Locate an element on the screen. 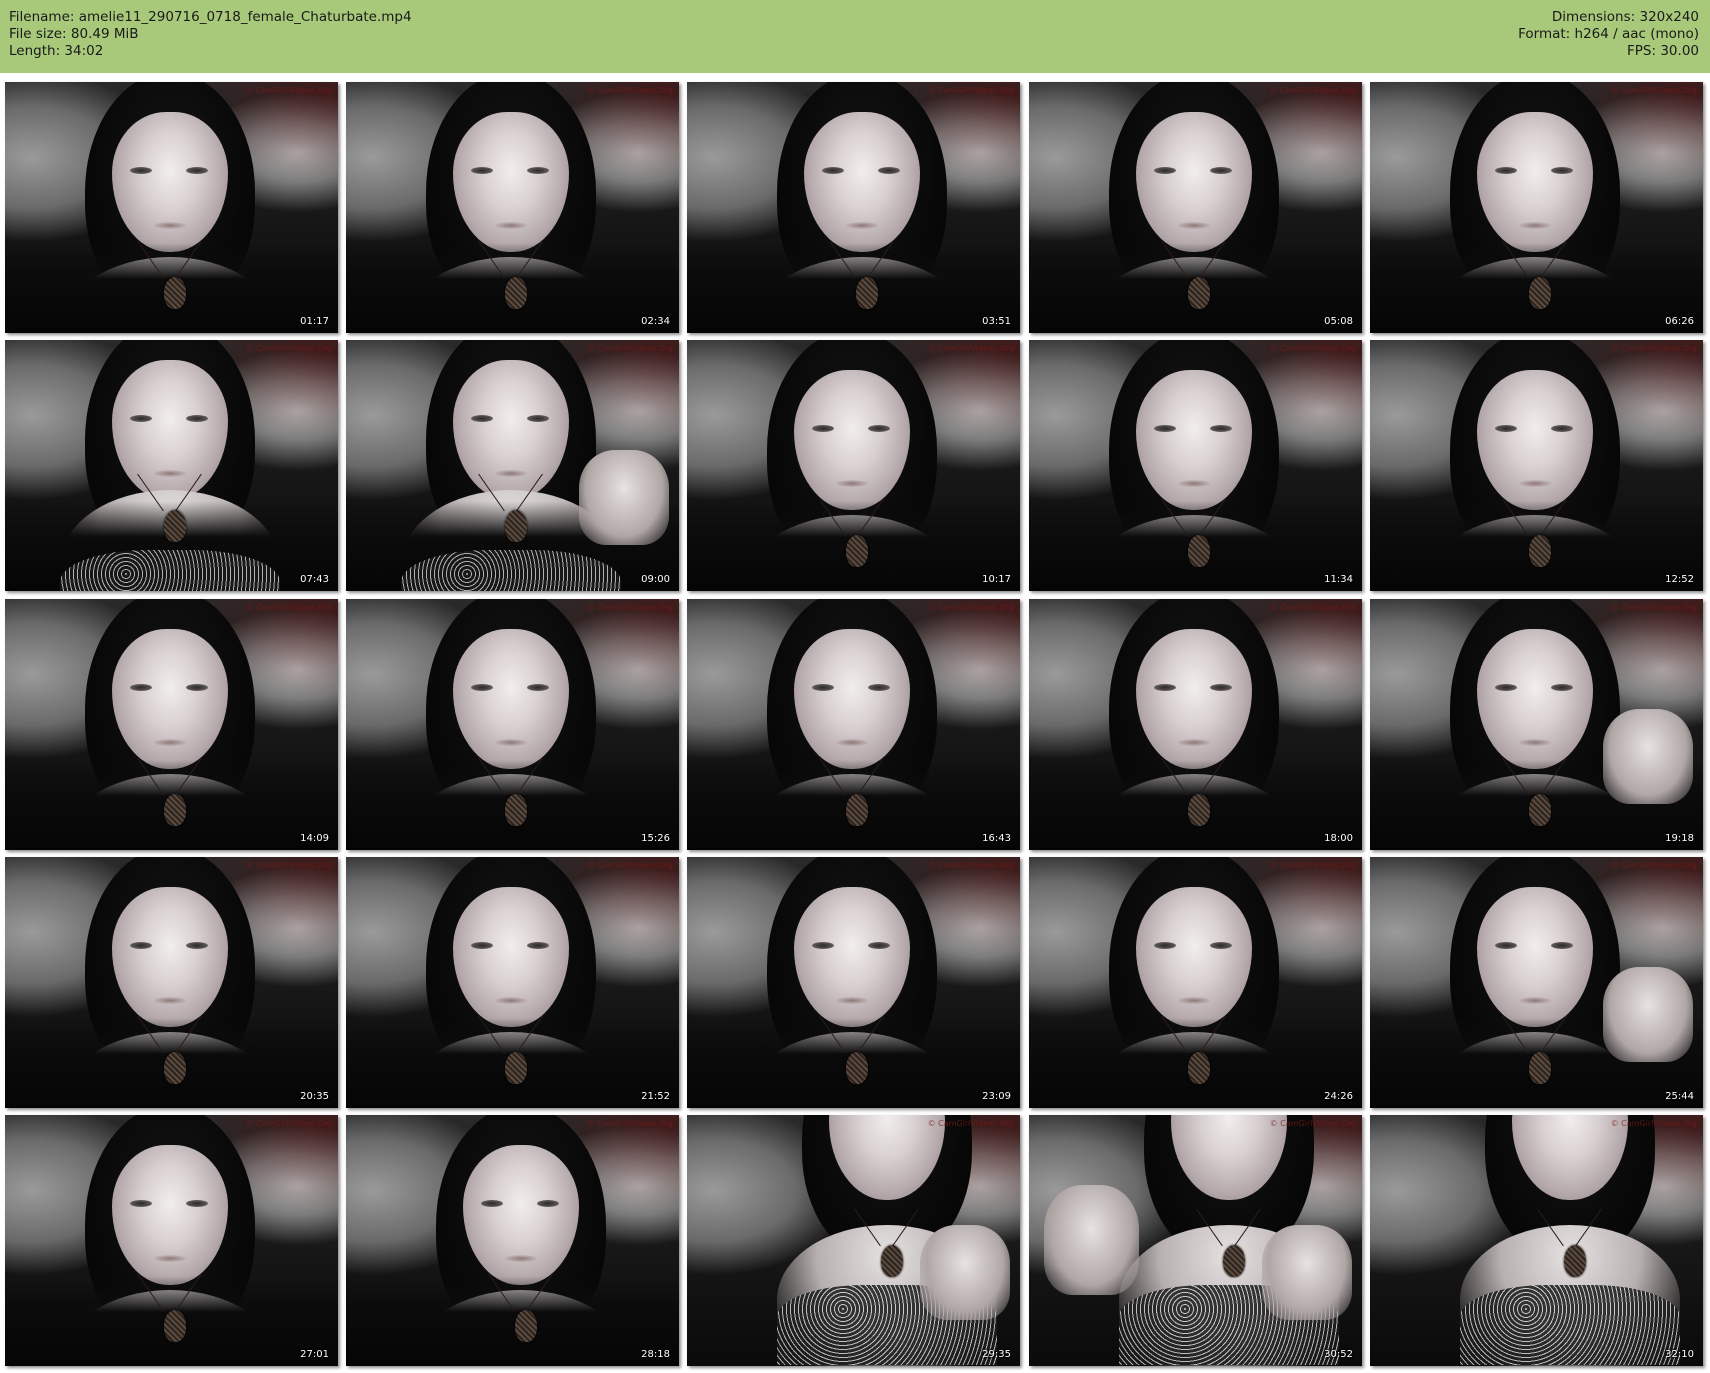 The height and width of the screenshot is (1373, 1710). video-thumbnail: © CamGirlVideos.Org 19:18 is located at coordinates (1536, 724).